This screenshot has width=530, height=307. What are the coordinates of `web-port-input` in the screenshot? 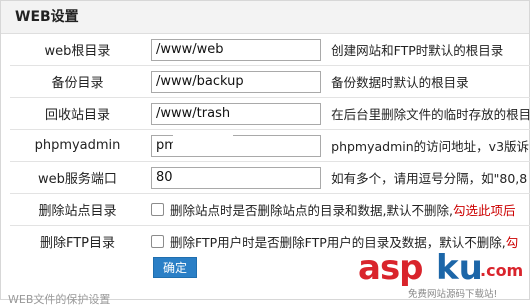 It's located at (236, 177).